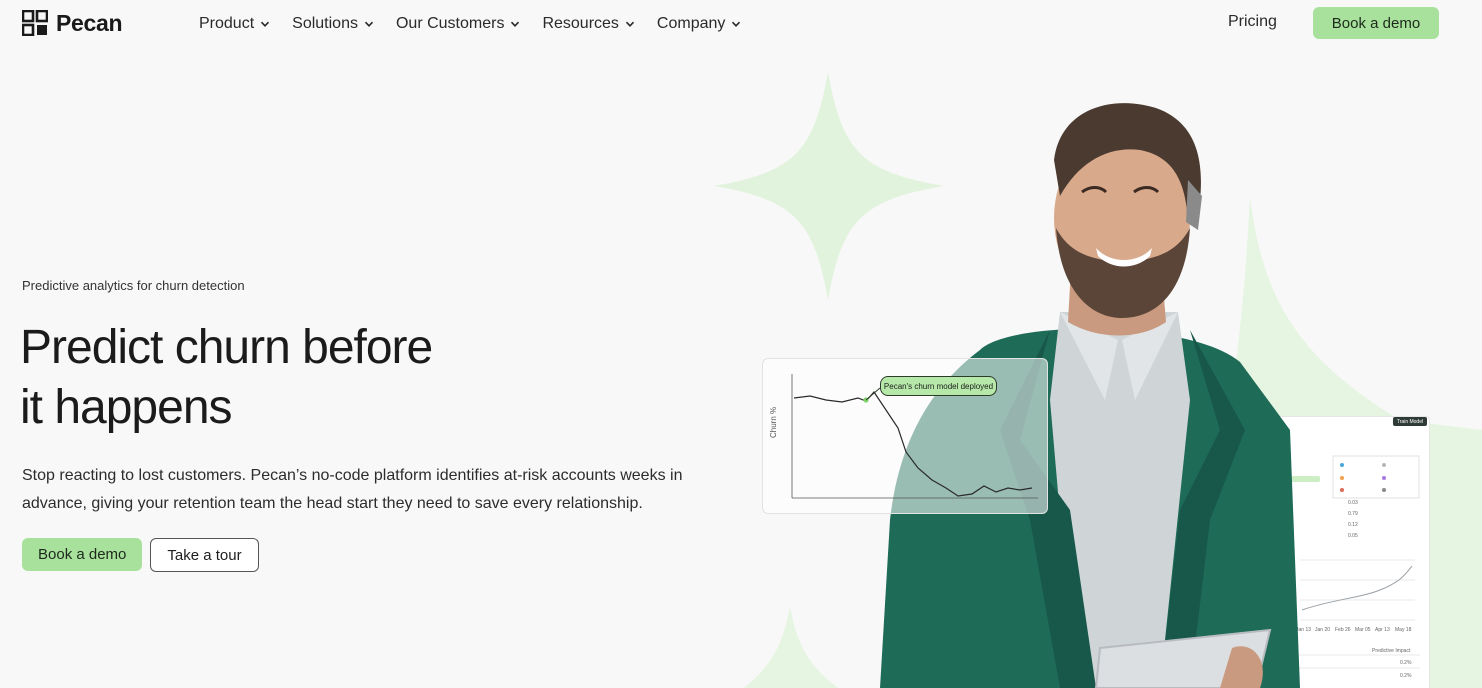 The width and height of the screenshot is (1482, 688). What do you see at coordinates (938, 386) in the screenshot?
I see `churn-deploy-tooltip: Pecan's churn model deployed` at bounding box center [938, 386].